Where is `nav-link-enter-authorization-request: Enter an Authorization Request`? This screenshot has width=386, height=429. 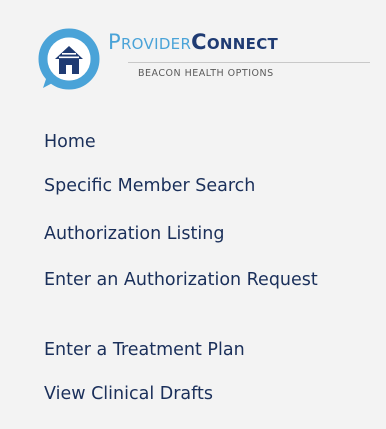 nav-link-enter-authorization-request: Enter an Authorization Request is located at coordinates (194, 280).